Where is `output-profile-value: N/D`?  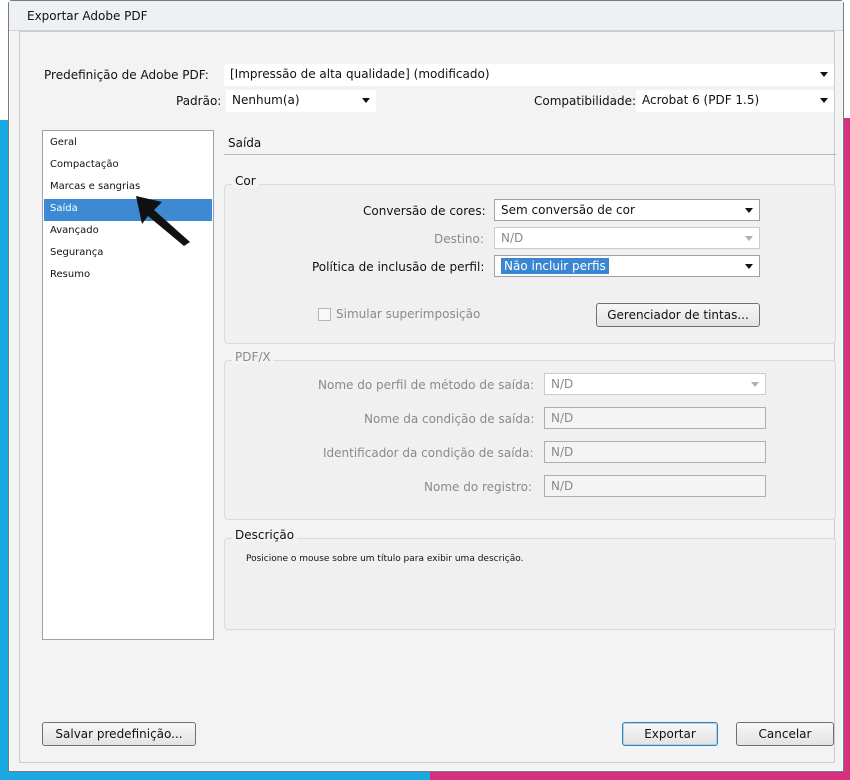 output-profile-value: N/D is located at coordinates (562, 384).